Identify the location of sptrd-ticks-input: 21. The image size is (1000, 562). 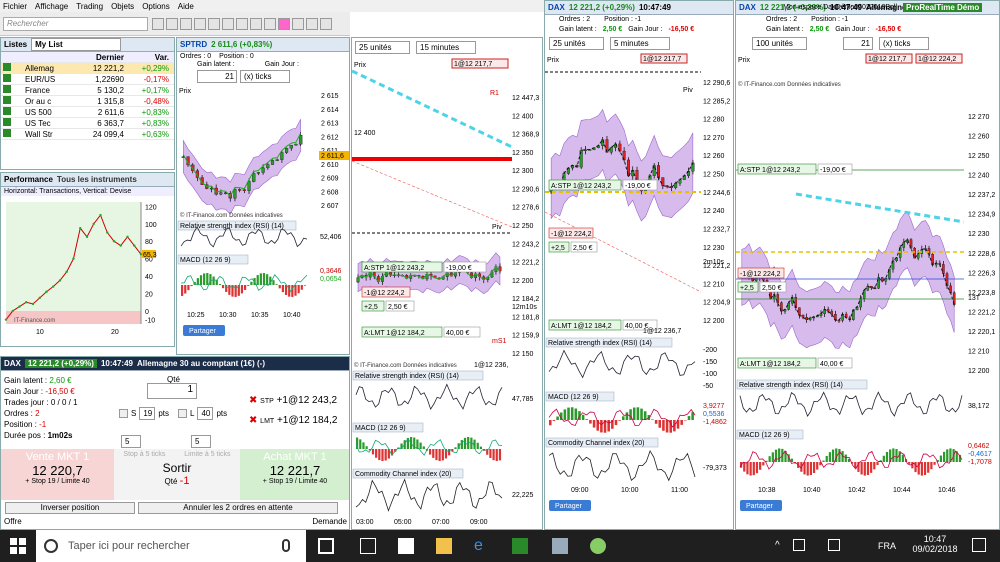
(217, 76).